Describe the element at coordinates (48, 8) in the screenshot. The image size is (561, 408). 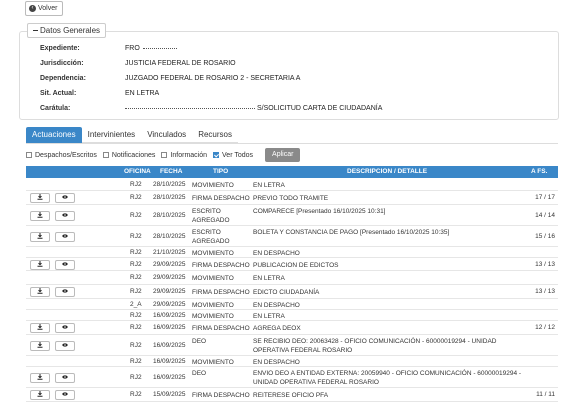
I see `volver-label: Volver` at that location.